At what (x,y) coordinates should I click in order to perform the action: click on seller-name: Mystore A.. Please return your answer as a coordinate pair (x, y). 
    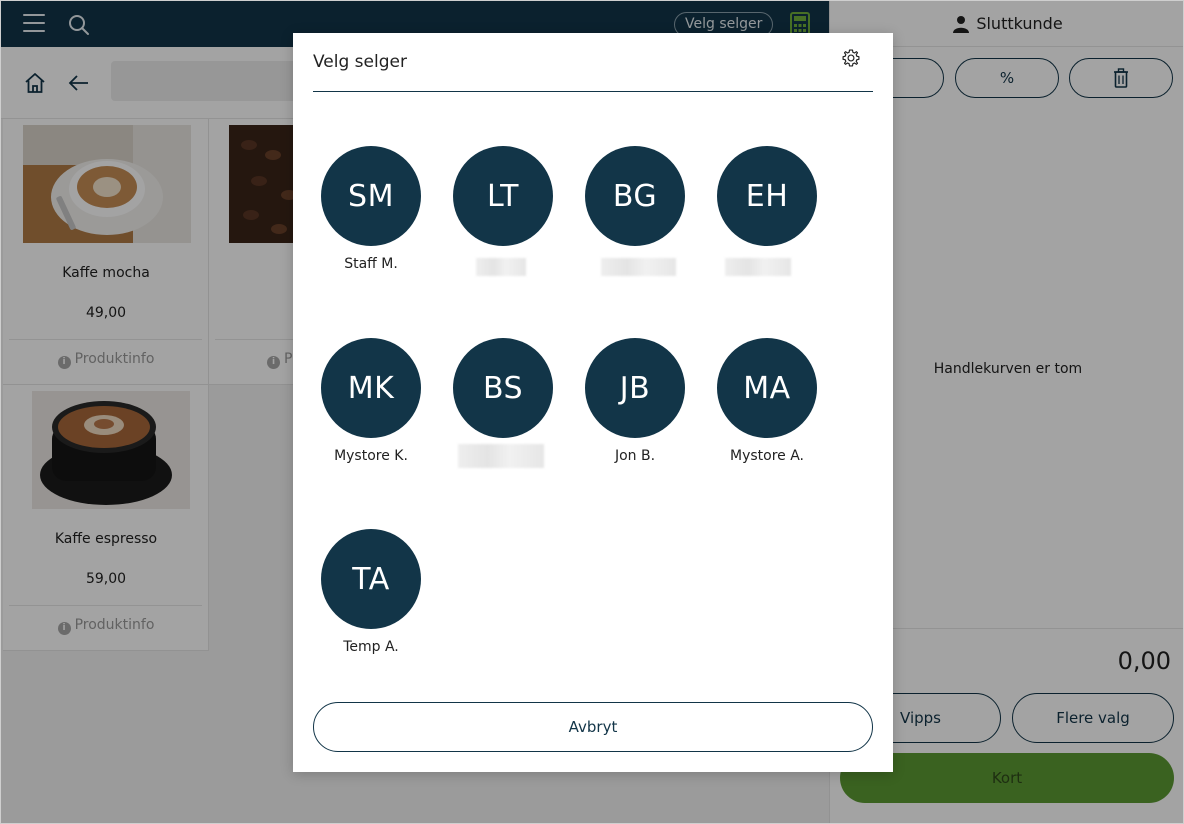
    Looking at the image, I should click on (766, 456).